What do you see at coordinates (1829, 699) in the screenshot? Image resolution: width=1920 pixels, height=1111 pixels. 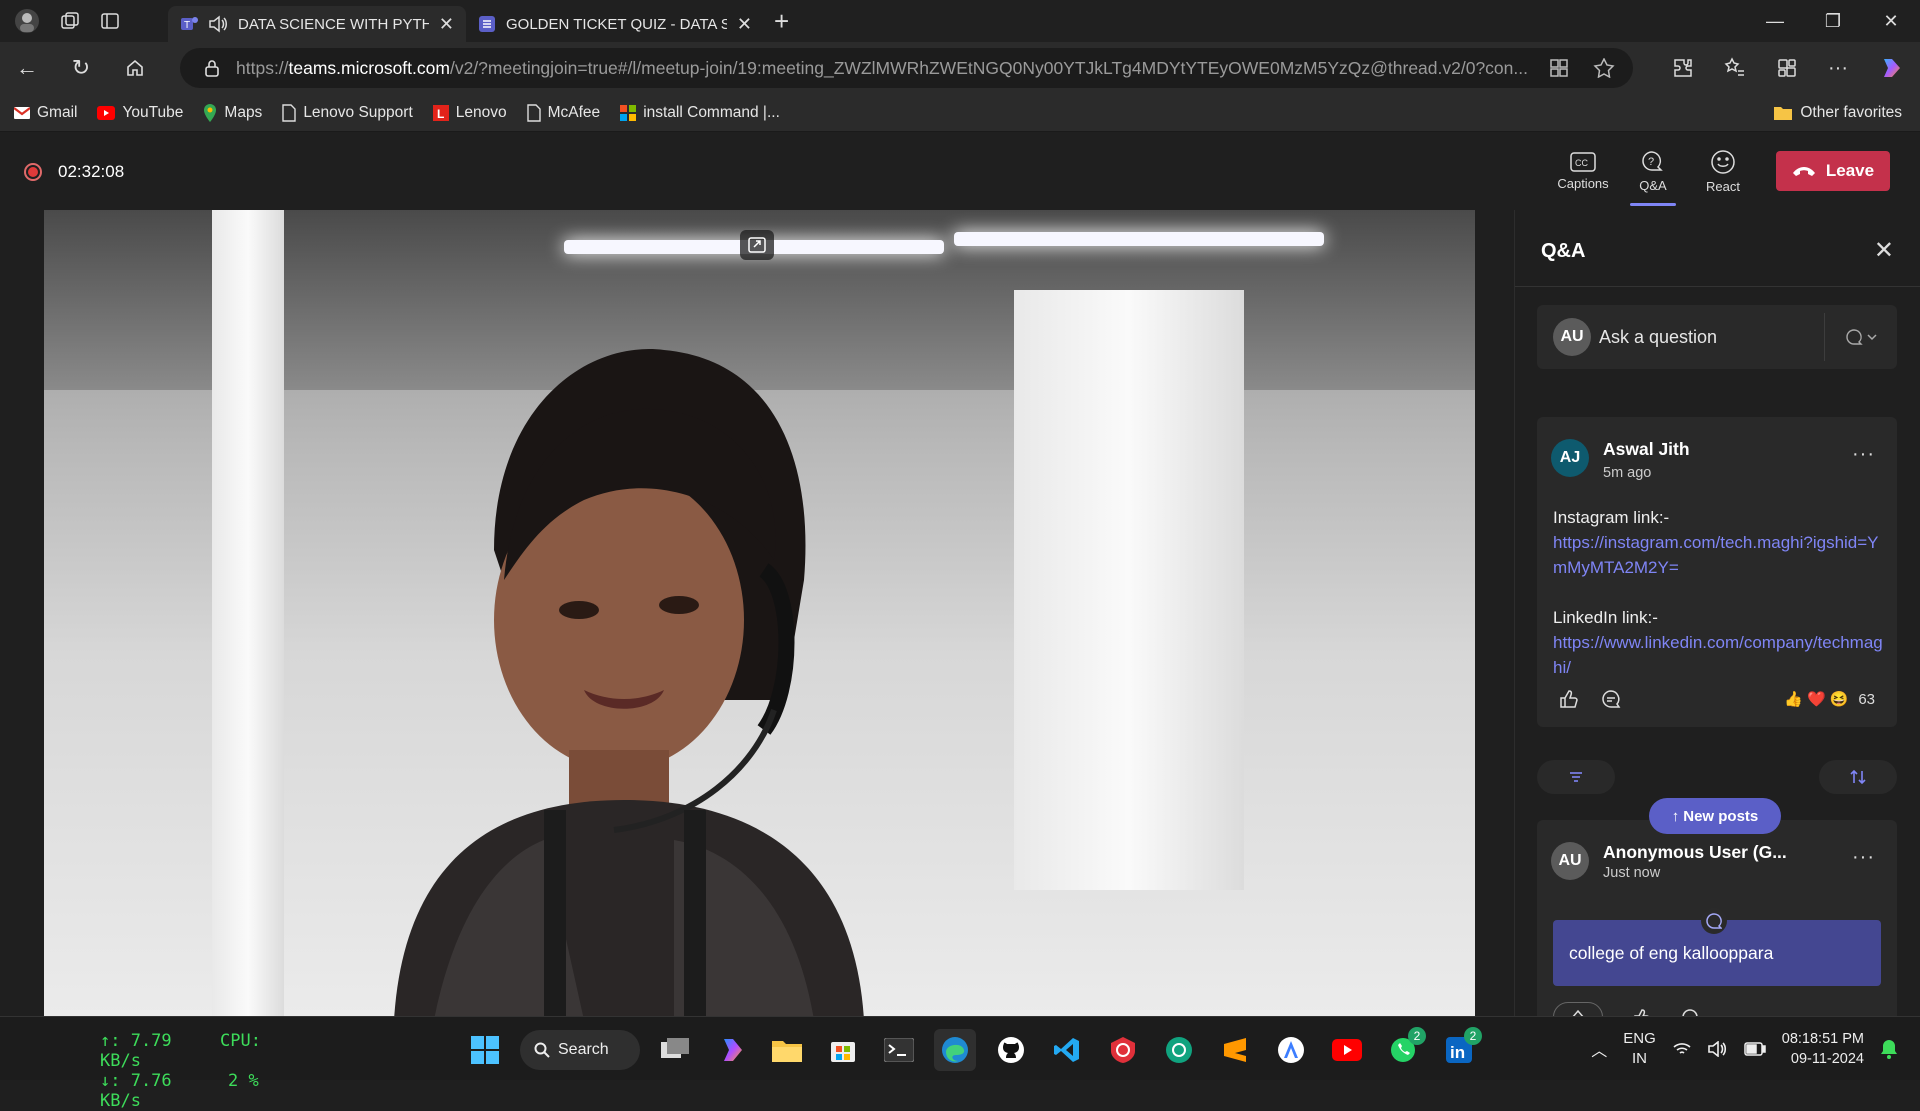 I see `reaction-summary: 👍 ❤️ 😆 63` at bounding box center [1829, 699].